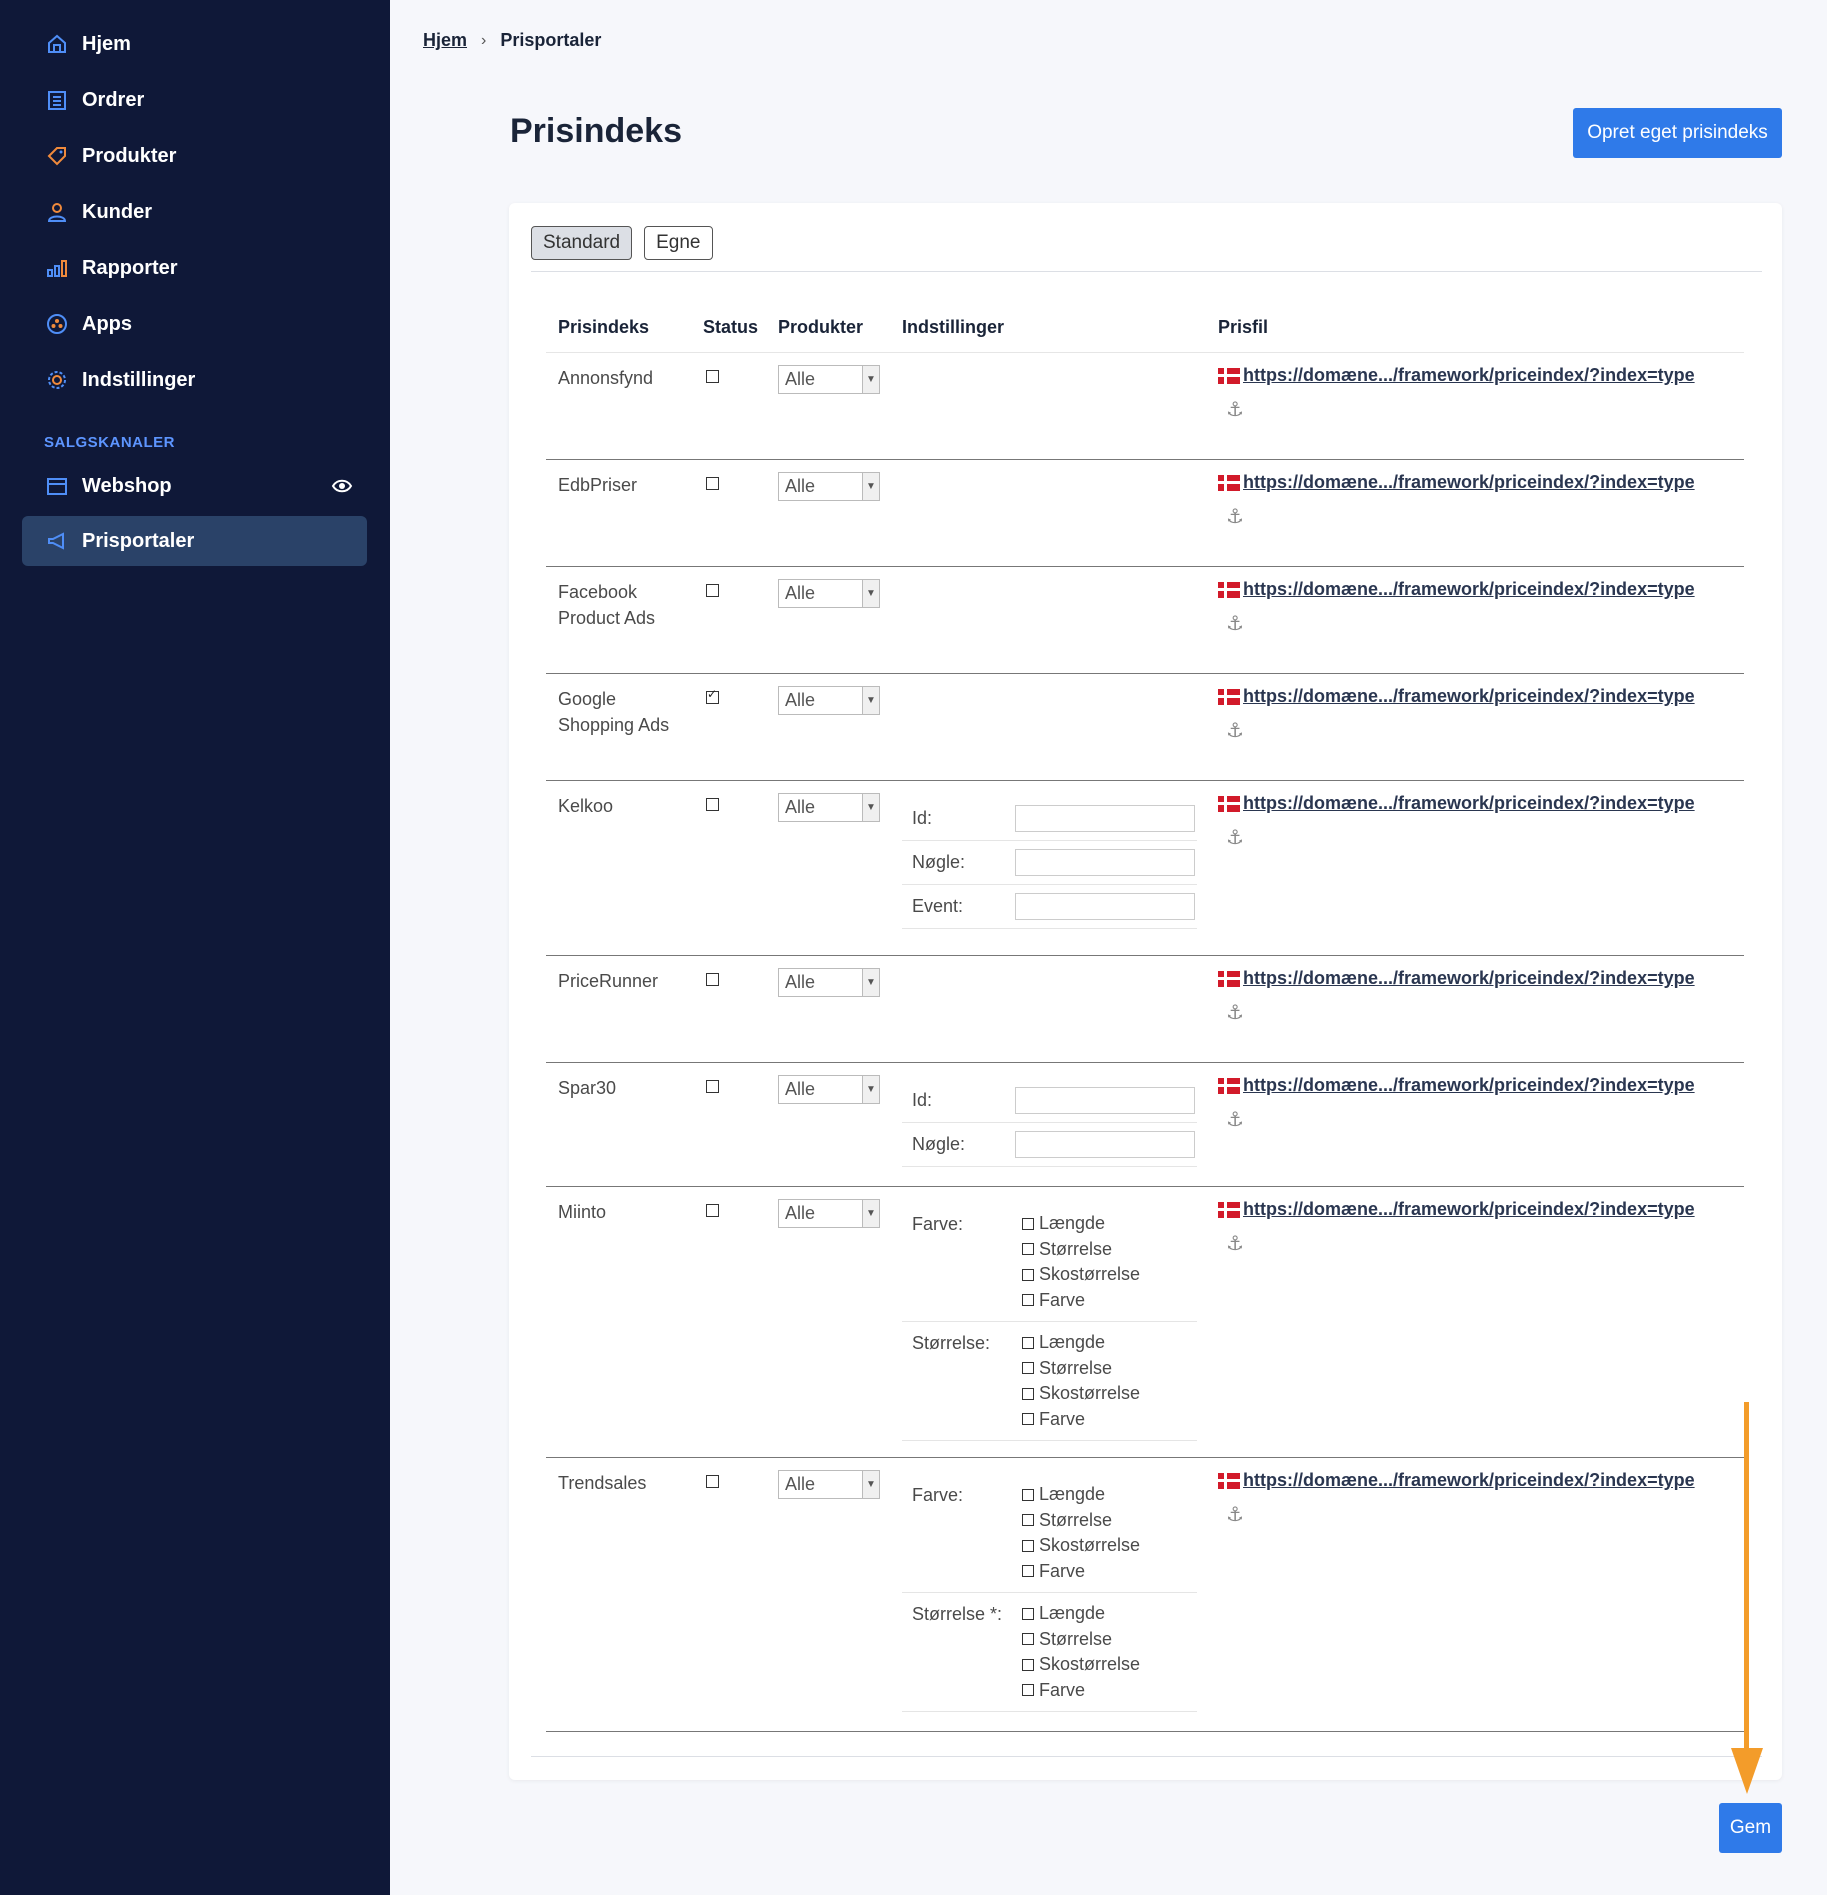  Describe the element at coordinates (194, 486) in the screenshot. I see `sidebar-item-webshop: Webshop` at that location.